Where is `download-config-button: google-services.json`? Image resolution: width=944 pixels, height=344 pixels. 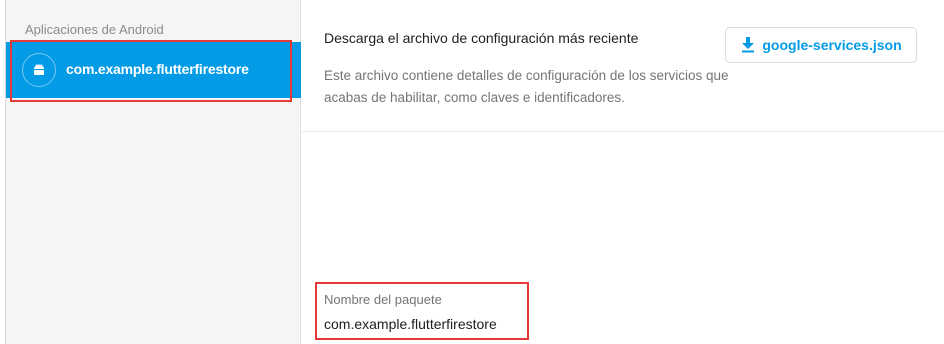
download-config-button: google-services.json is located at coordinates (821, 45).